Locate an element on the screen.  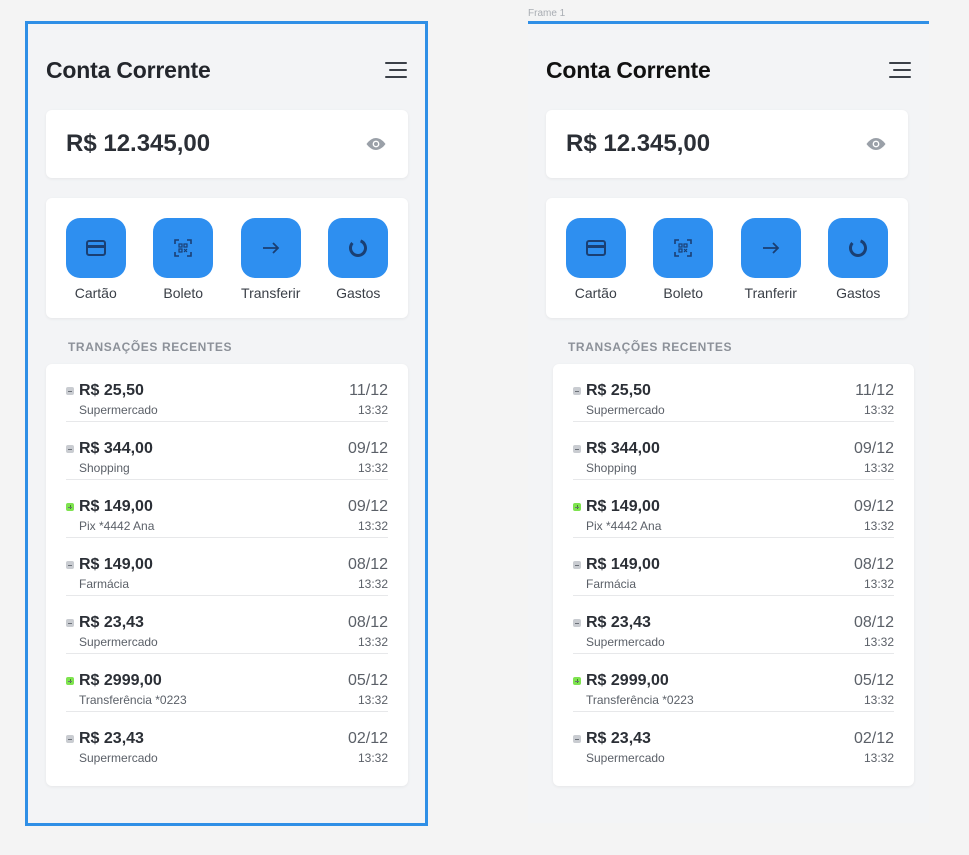
action-transfer-button: Tranferir is located at coordinates (771, 268).